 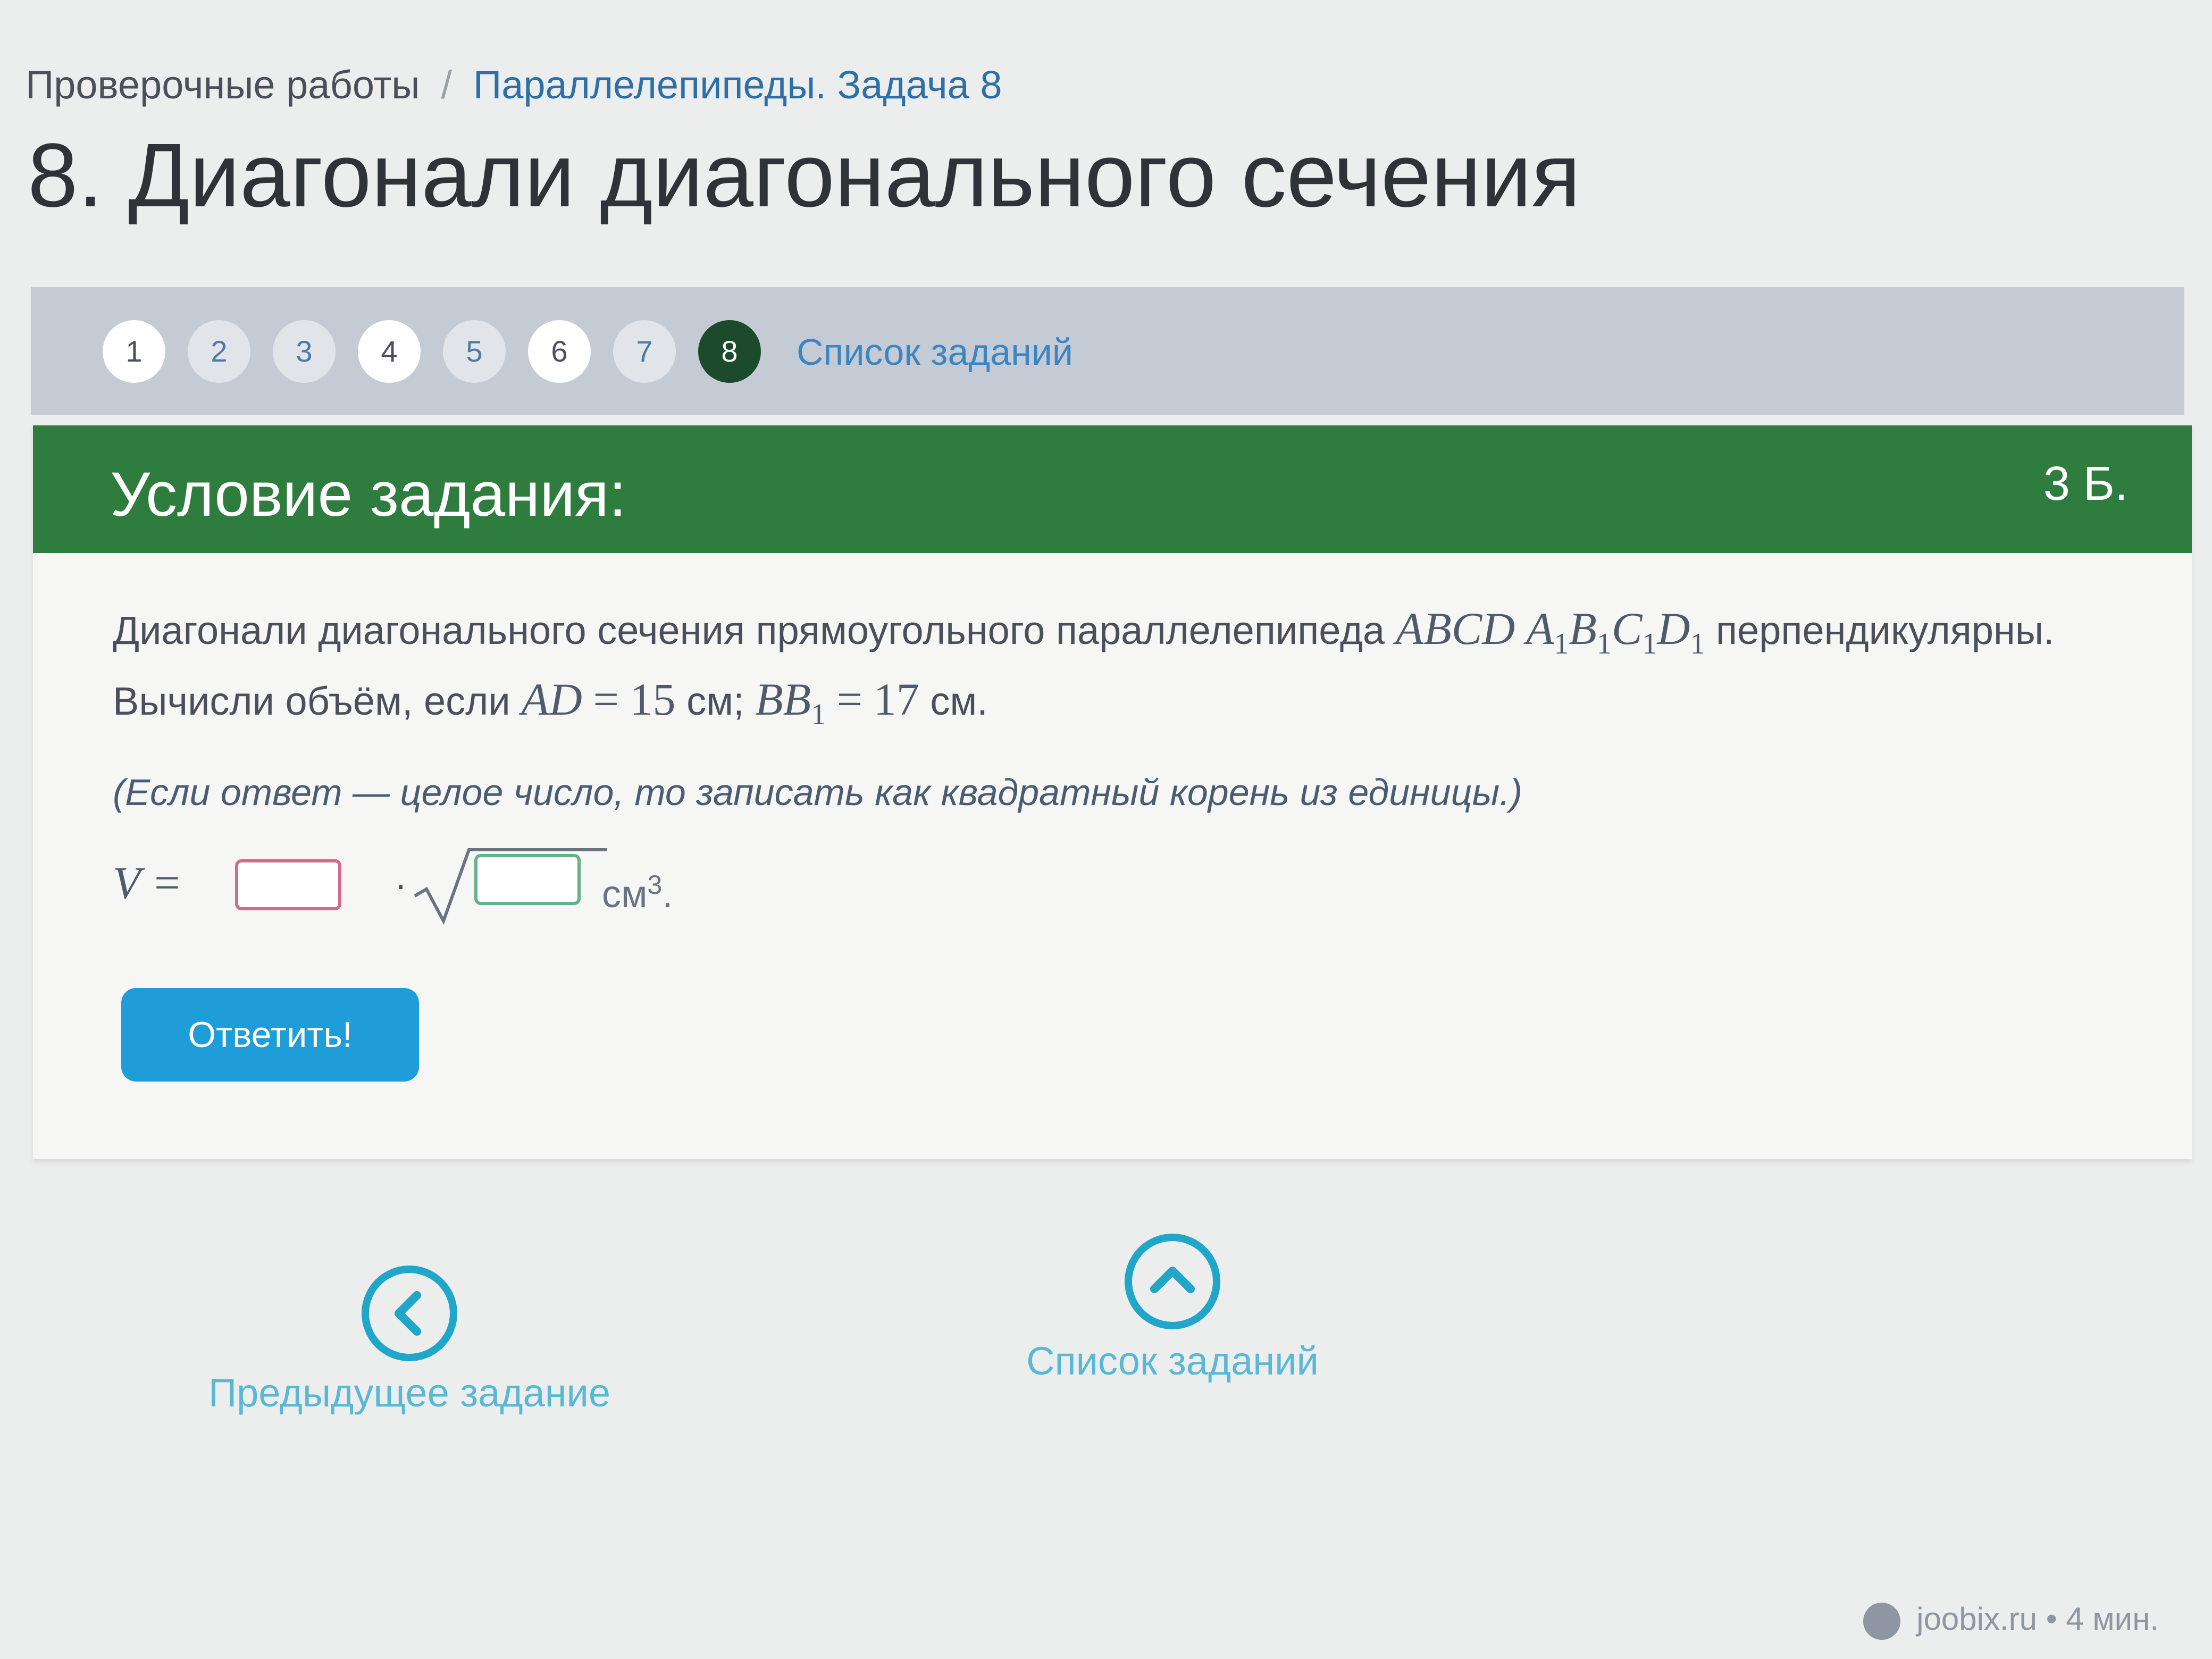 I want to click on task-steps-bar: 1 2 3 4 5 6 7 8 Список заданий, so click(x=1107, y=351).